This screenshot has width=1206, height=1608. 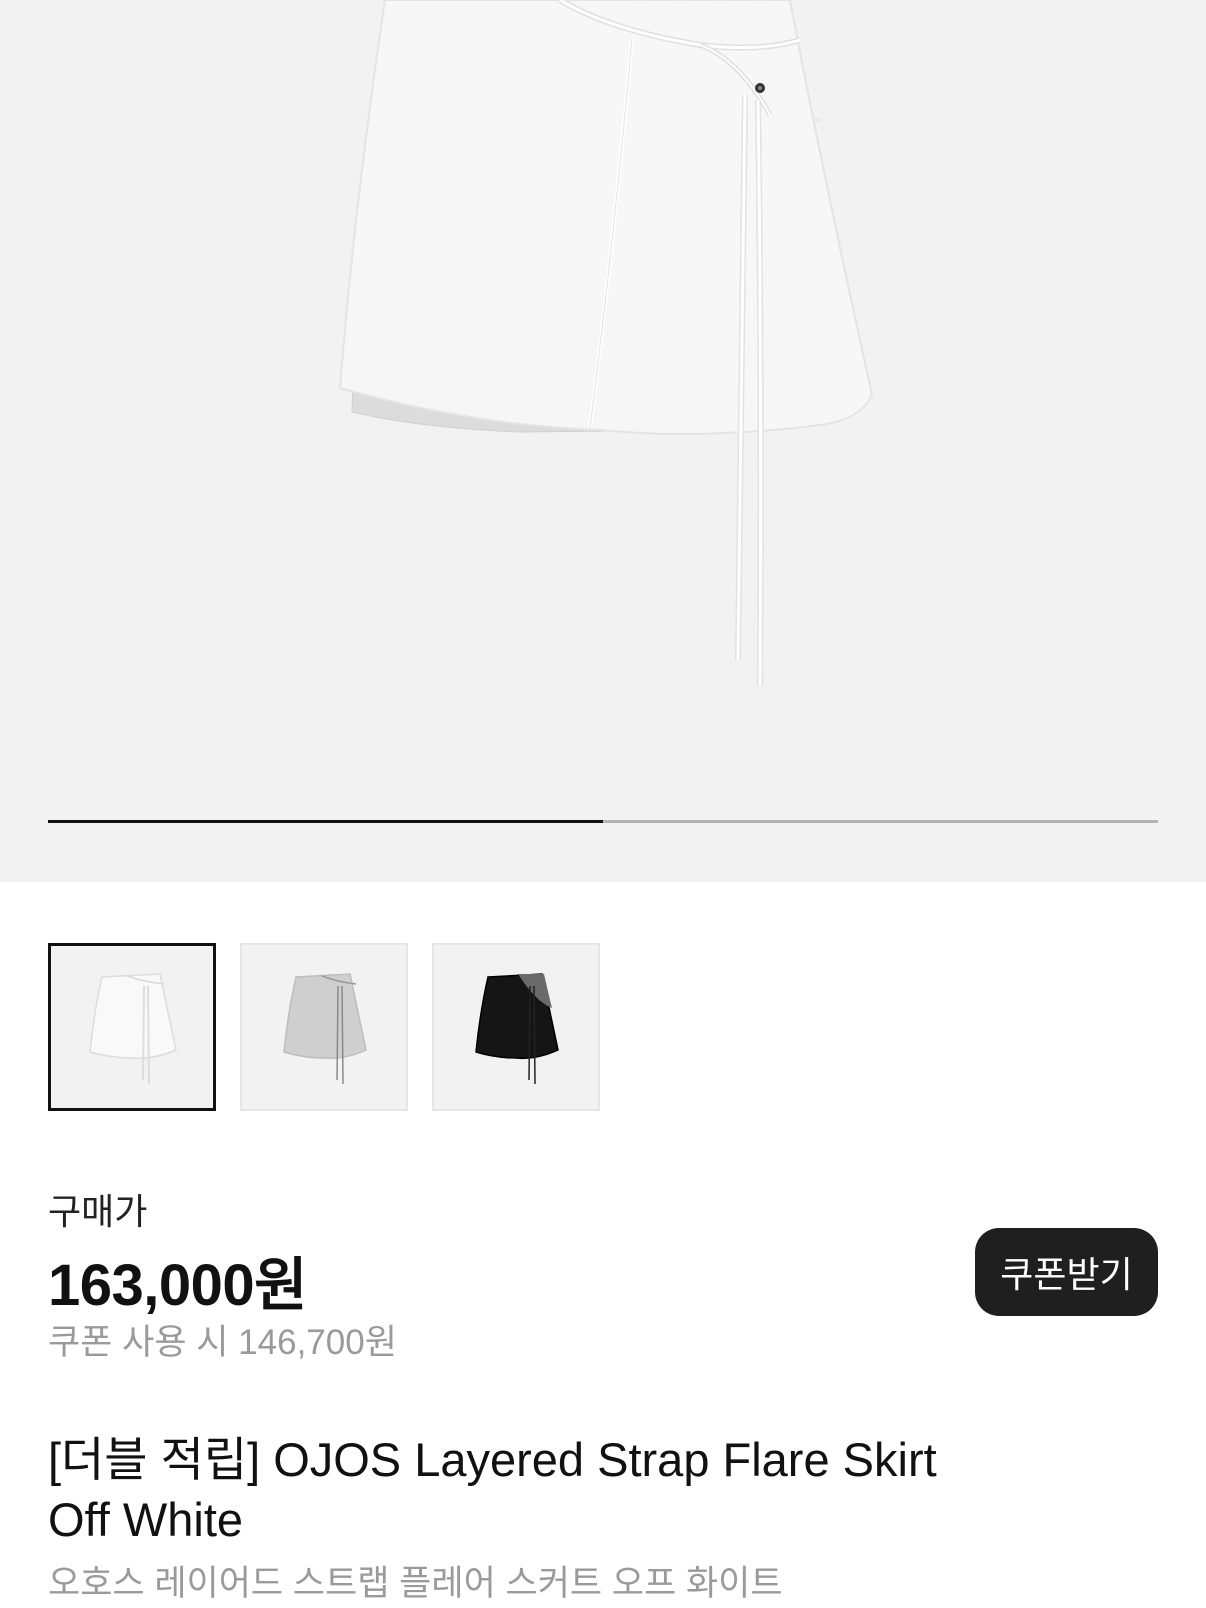 I want to click on gallery-progress-bar, so click(x=603, y=821).